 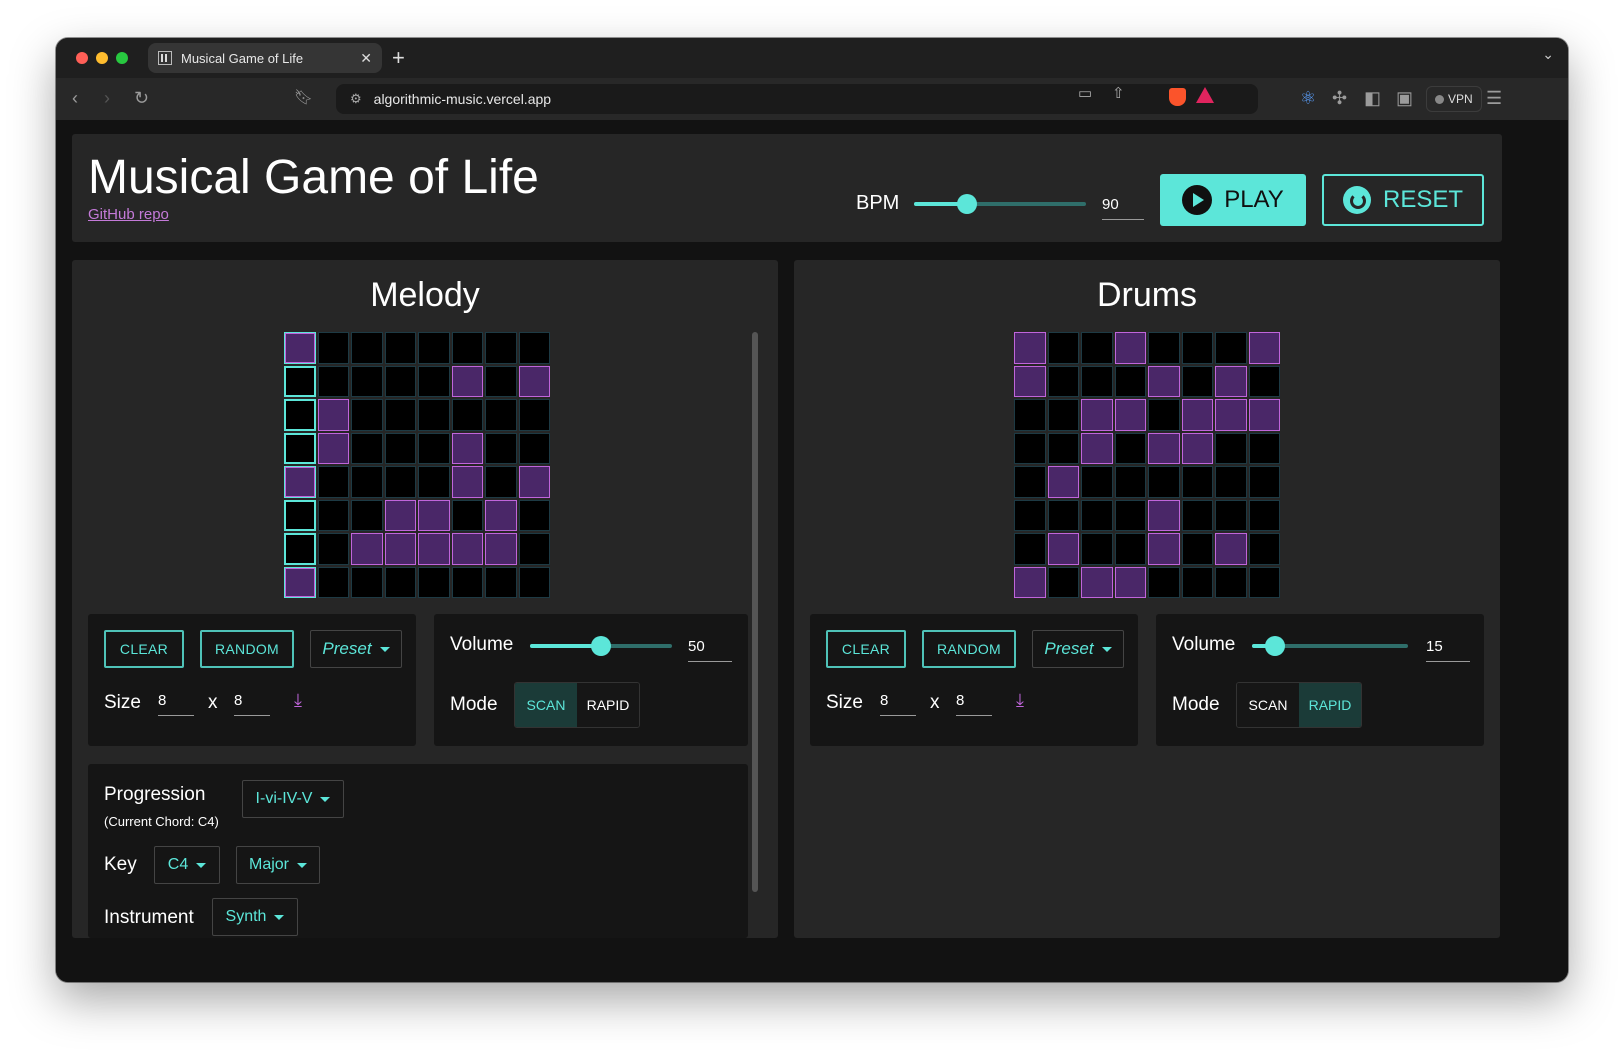 I want to click on bpm-slider-thumb, so click(x=967, y=204).